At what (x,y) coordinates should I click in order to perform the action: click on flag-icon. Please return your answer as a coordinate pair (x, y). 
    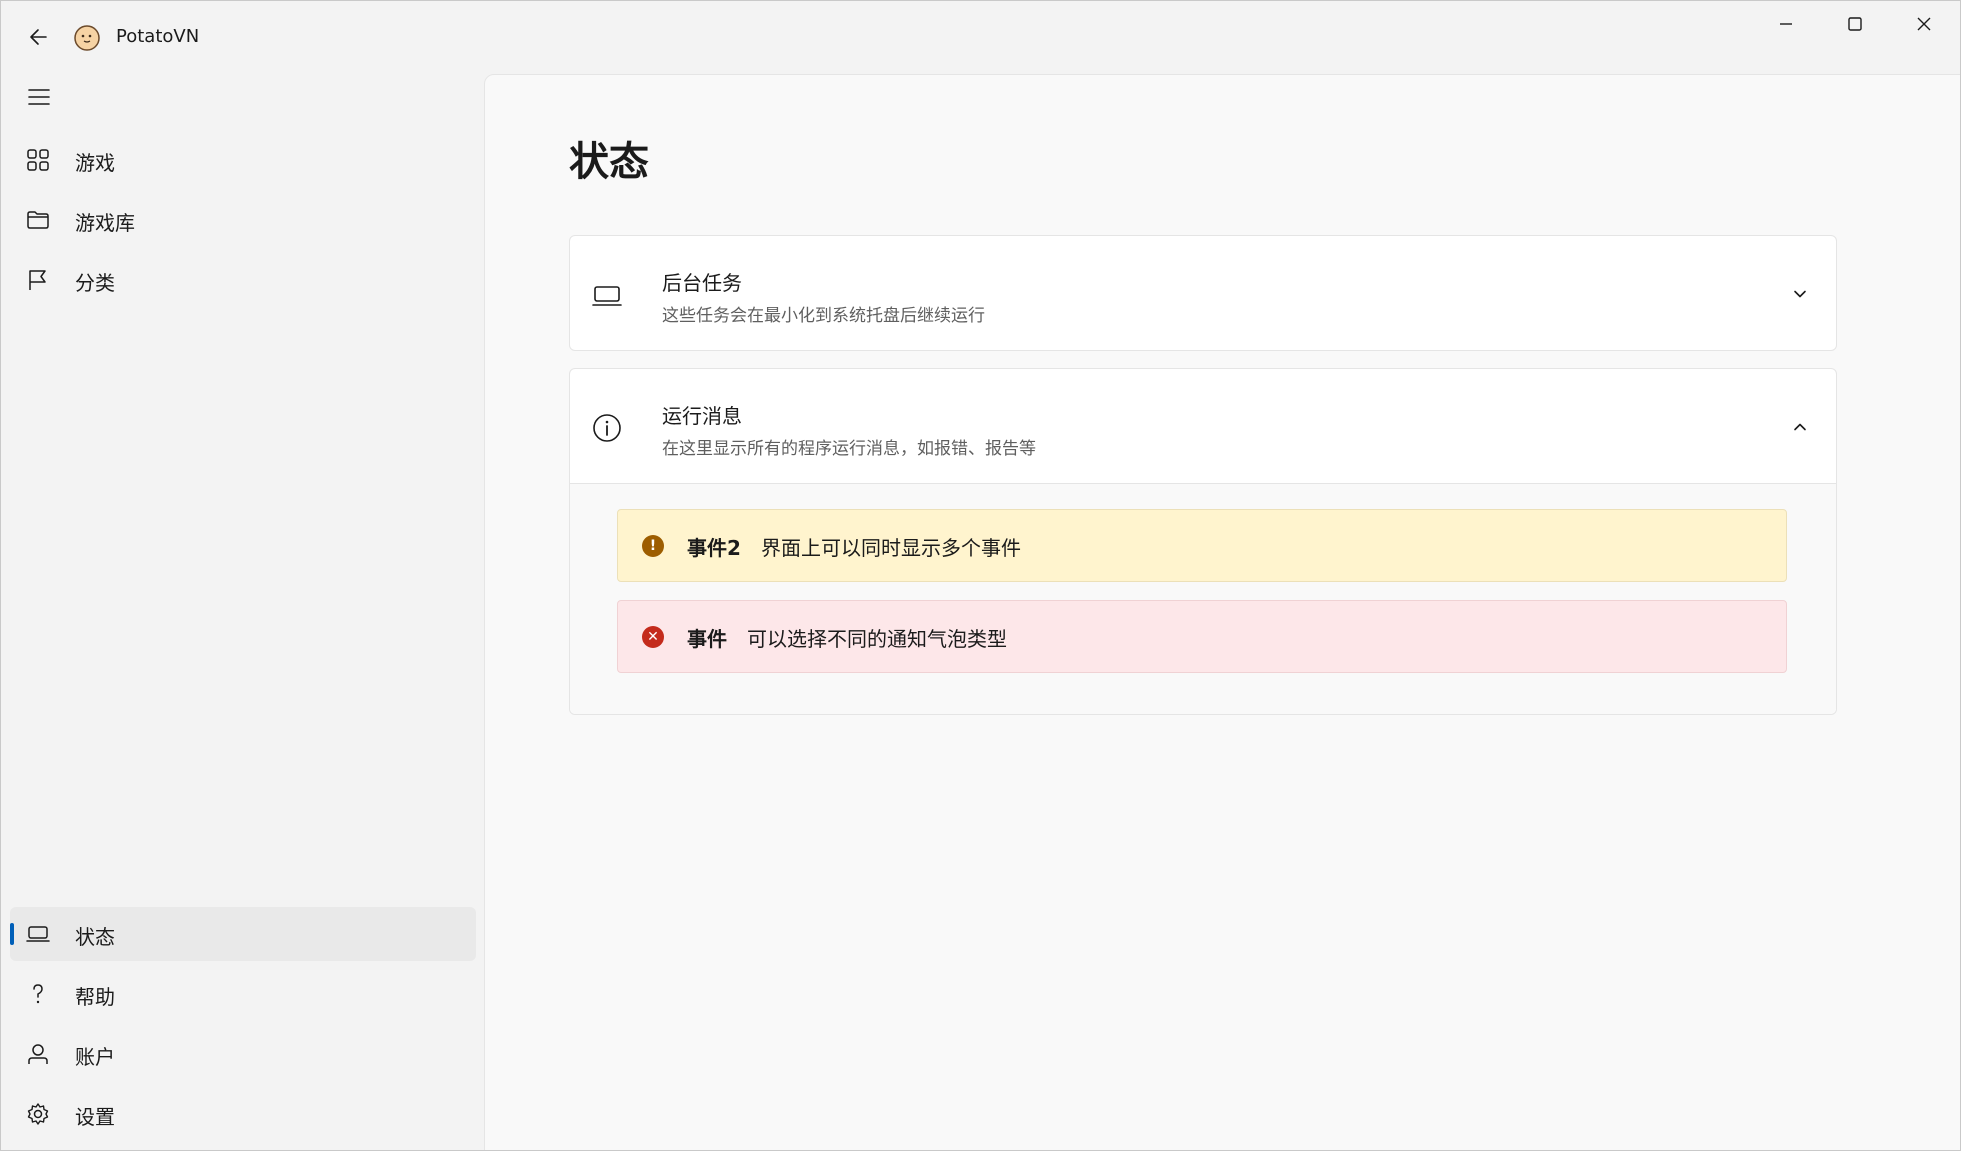
    Looking at the image, I should click on (37, 280).